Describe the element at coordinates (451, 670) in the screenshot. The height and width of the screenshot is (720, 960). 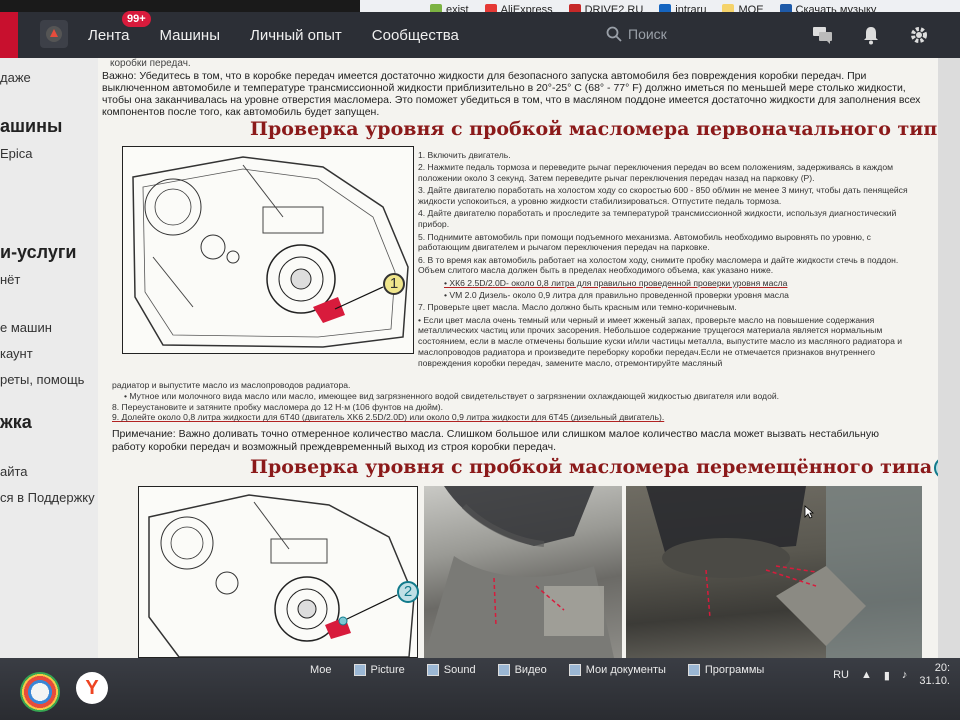
I see `taskbar-folder-sound: Sound` at that location.